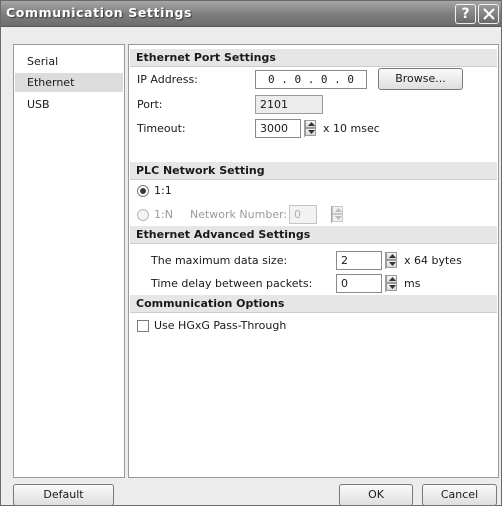 This screenshot has width=502, height=506. What do you see at coordinates (303, 214) in the screenshot?
I see `network-number-field: 0` at bounding box center [303, 214].